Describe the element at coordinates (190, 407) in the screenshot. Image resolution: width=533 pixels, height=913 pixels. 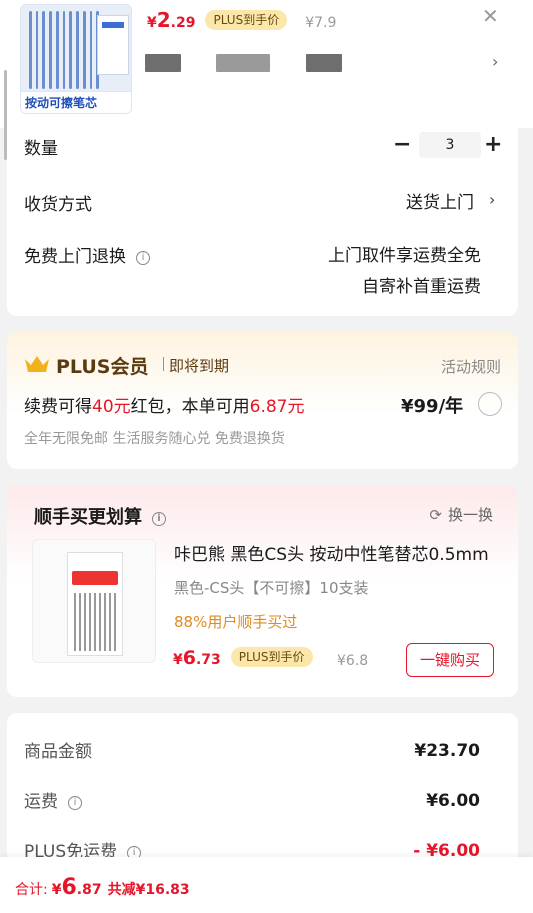
I see `renewal-text-b: 红包，本单可用` at that location.